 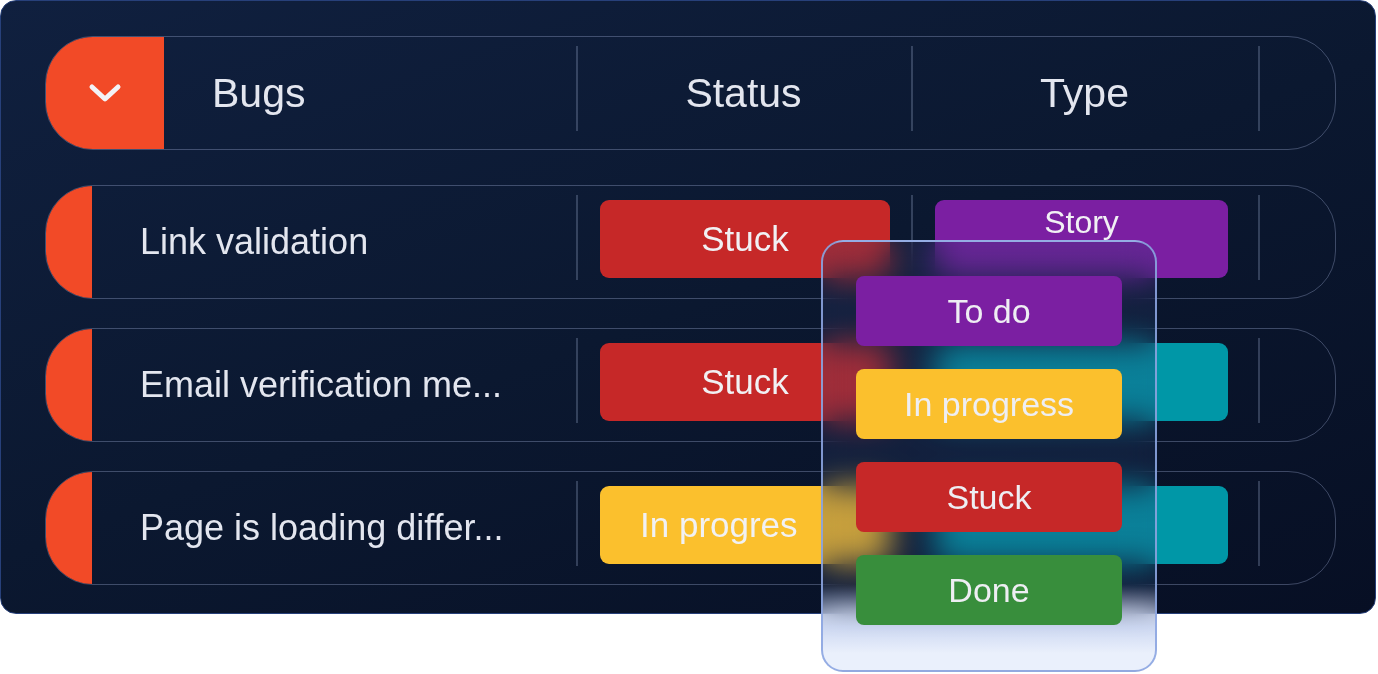 I want to click on column-header: Type, so click(x=1084, y=93).